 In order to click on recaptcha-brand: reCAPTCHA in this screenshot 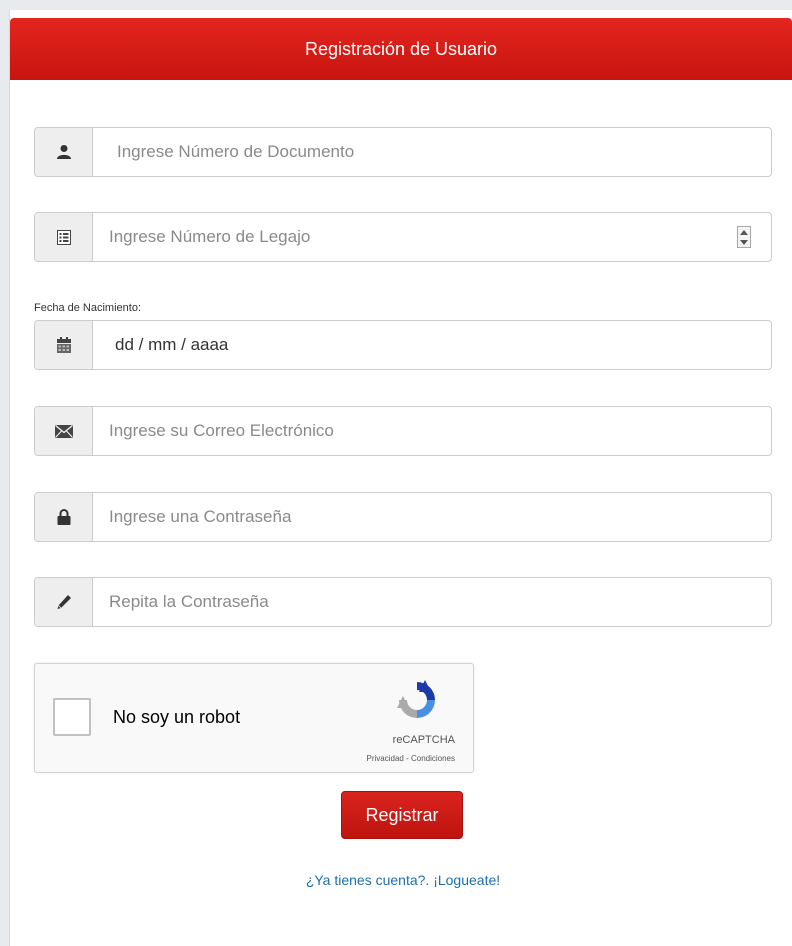, I will do `click(423, 740)`.